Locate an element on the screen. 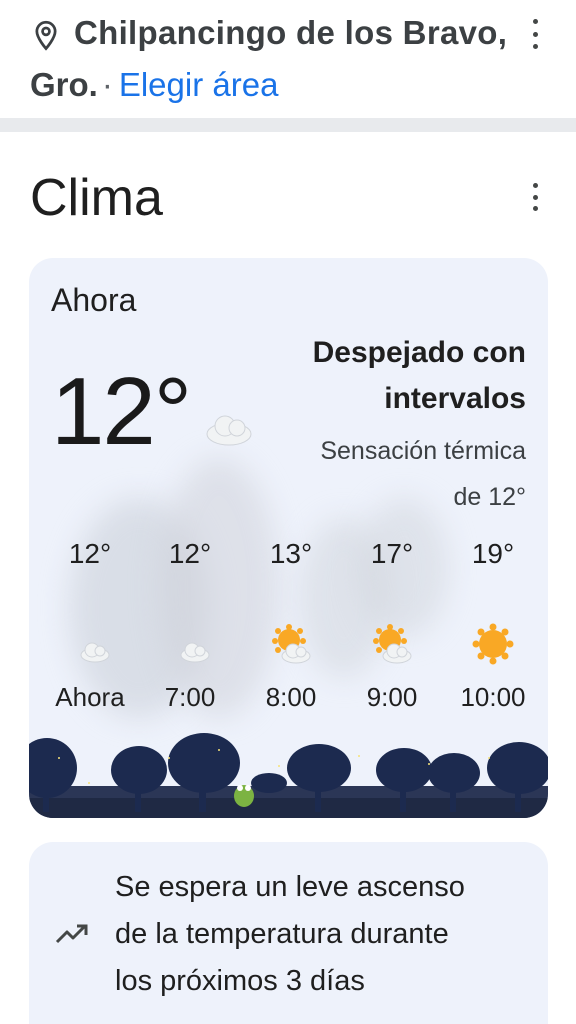  hourly-temp: 17° is located at coordinates (392, 553).